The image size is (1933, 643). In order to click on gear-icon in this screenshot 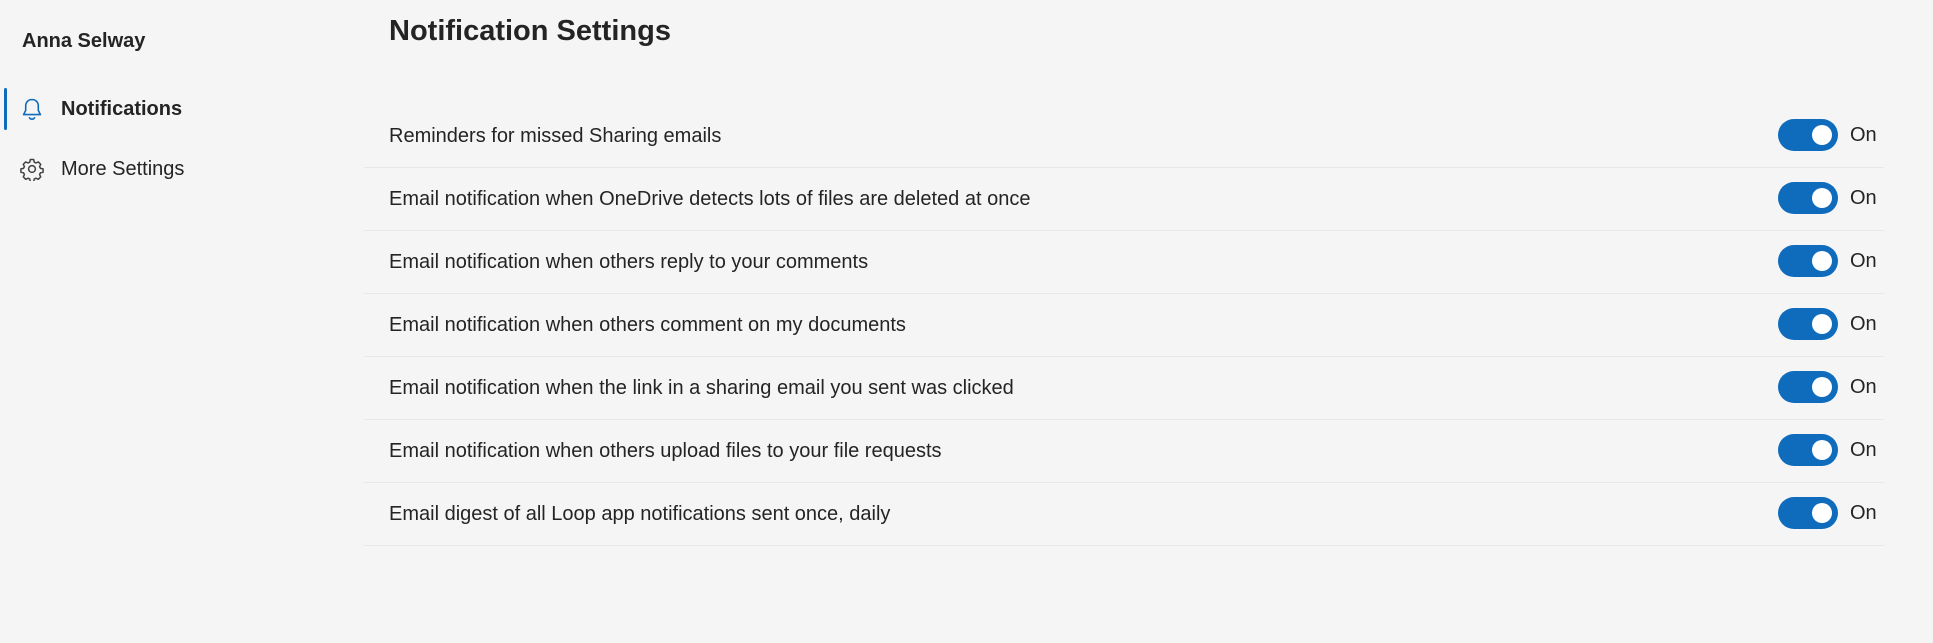, I will do `click(32, 169)`.